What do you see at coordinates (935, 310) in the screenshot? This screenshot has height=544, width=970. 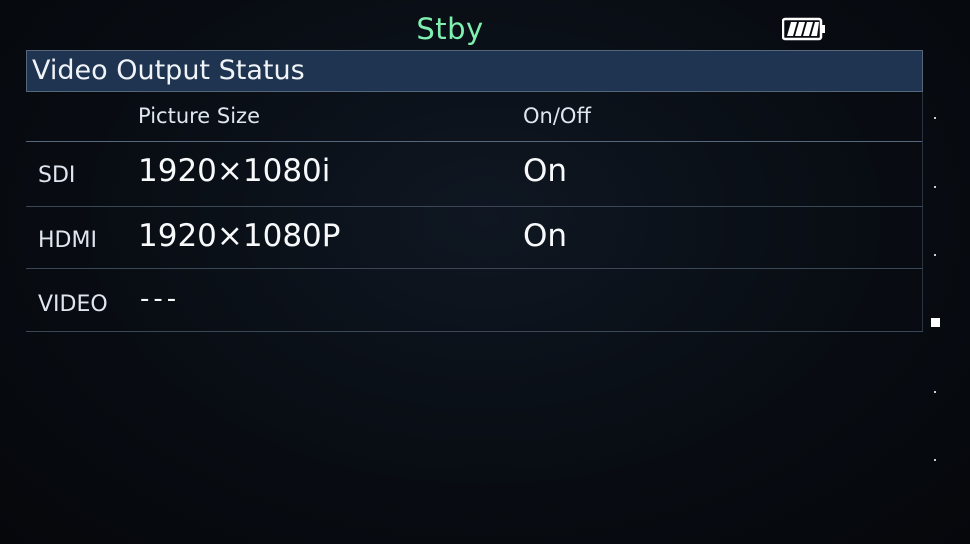 I see `page-scrollbar` at bounding box center [935, 310].